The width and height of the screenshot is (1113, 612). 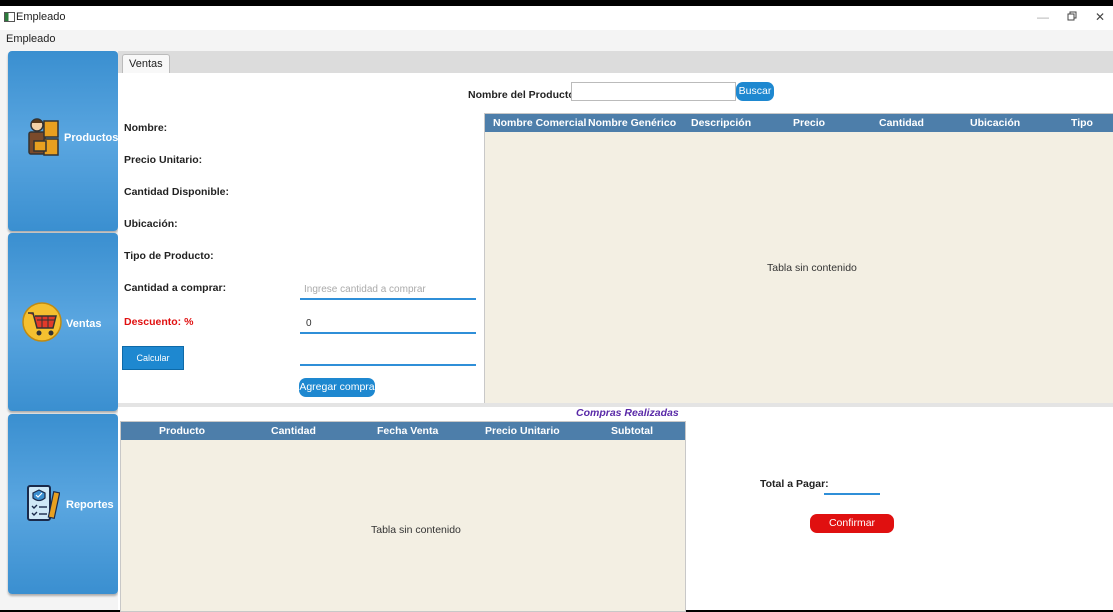 What do you see at coordinates (90, 505) in the screenshot?
I see `sidebar-label-reportes: Reportes` at bounding box center [90, 505].